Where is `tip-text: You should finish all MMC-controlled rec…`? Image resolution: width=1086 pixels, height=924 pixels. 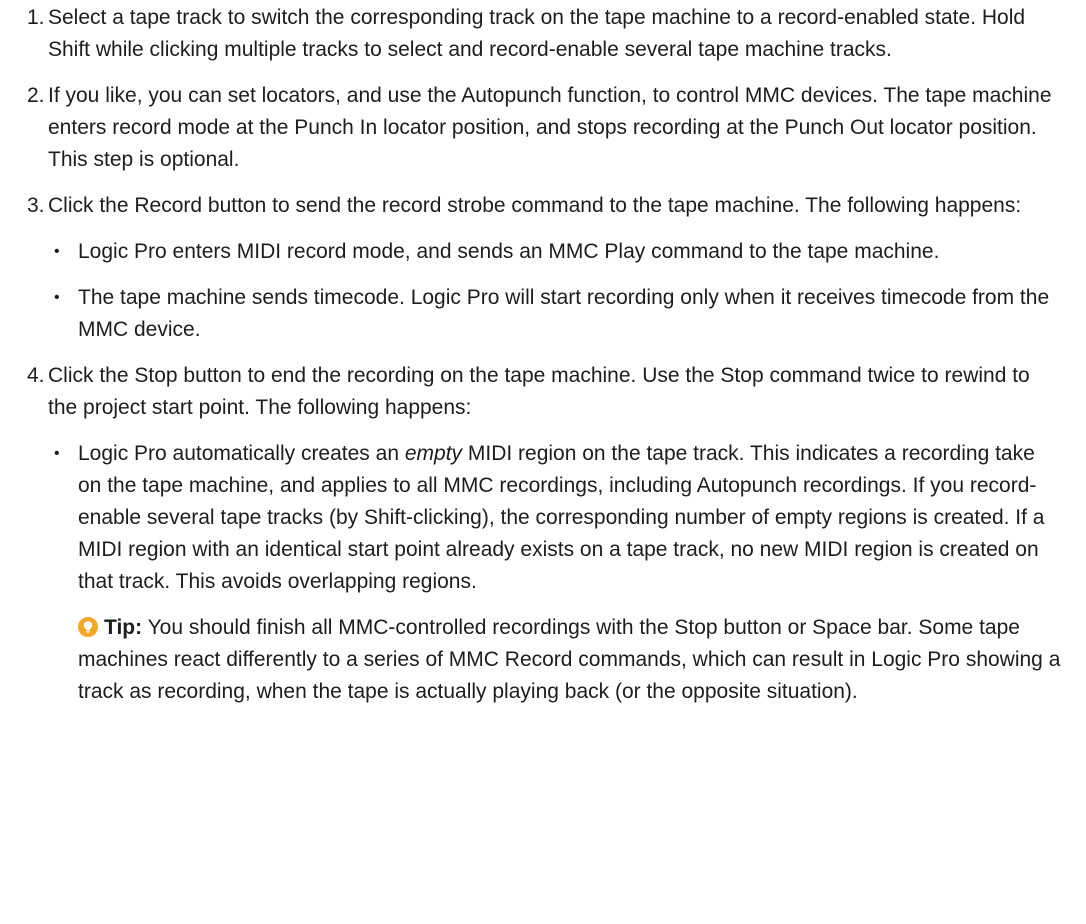
tip-text: You should finish all MMC-controlled rec… is located at coordinates (569, 659).